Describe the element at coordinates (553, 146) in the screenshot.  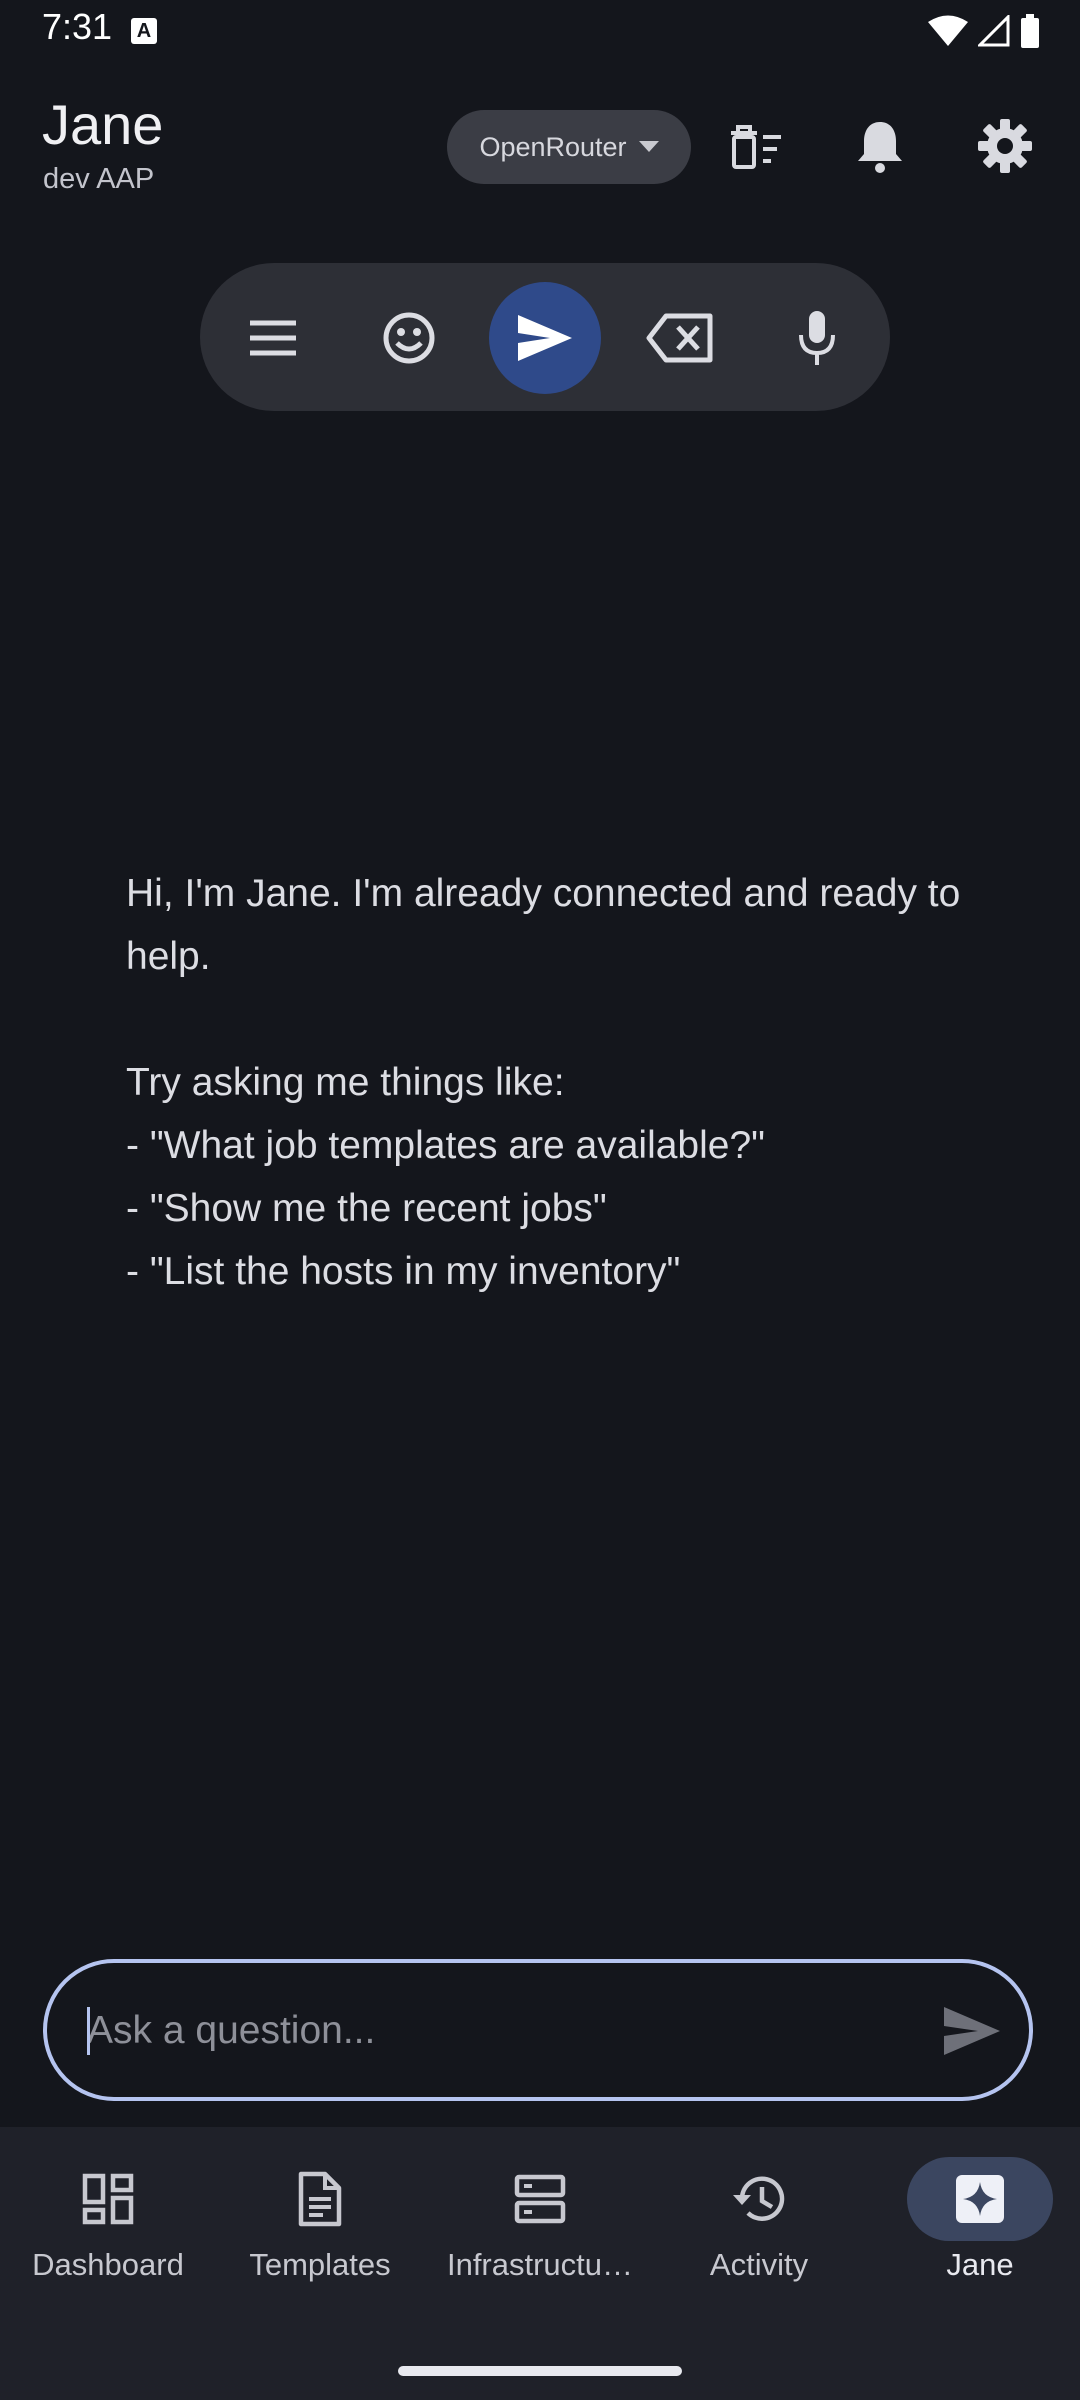
I see `provider-label: OpenRouter` at that location.